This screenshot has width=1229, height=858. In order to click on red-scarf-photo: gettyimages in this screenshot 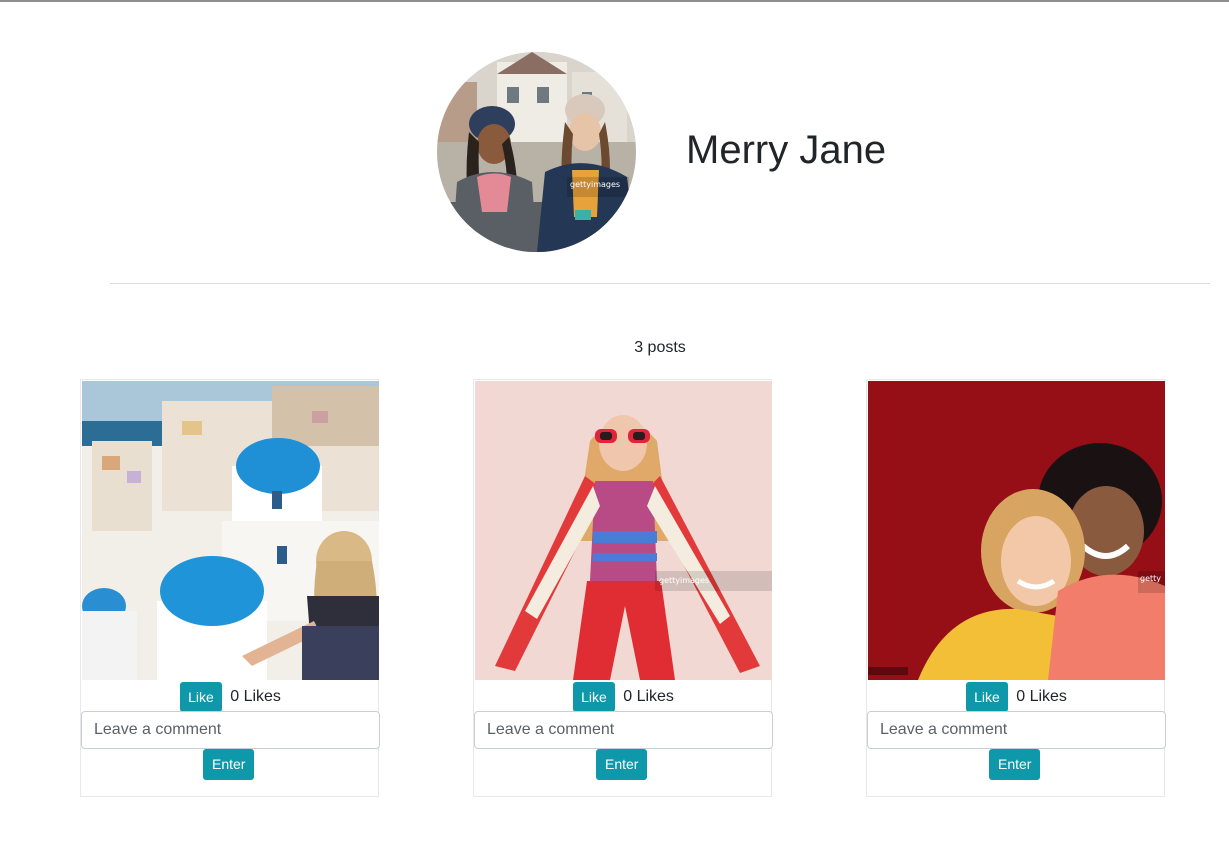, I will do `click(623, 530)`.